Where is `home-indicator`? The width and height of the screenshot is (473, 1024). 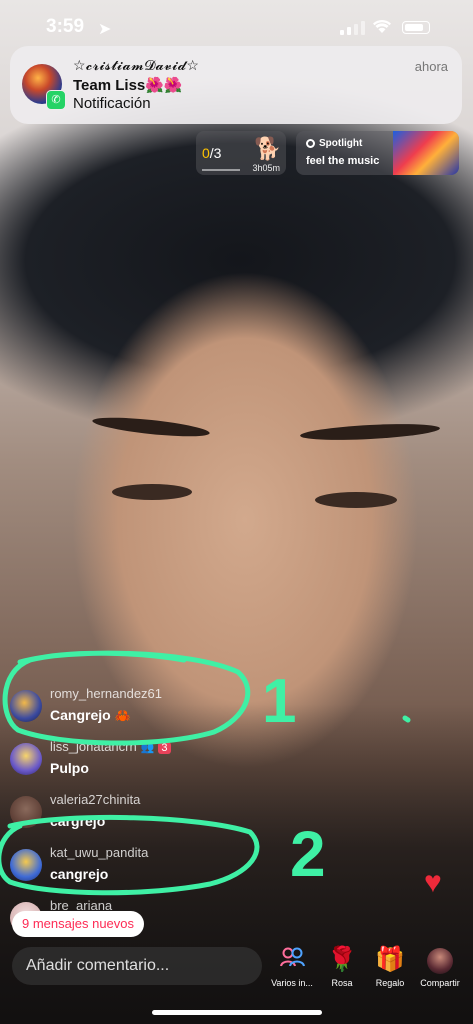
home-indicator is located at coordinates (237, 1012).